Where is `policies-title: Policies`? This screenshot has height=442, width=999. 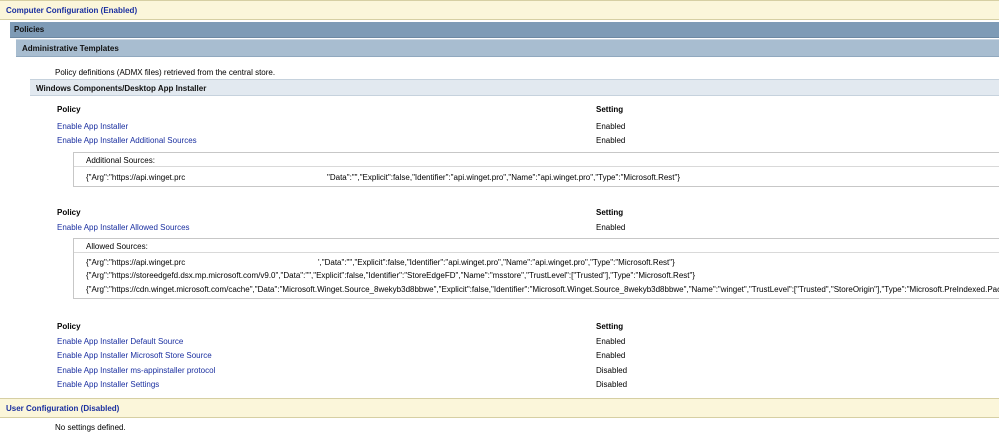
policies-title: Policies is located at coordinates (29, 29).